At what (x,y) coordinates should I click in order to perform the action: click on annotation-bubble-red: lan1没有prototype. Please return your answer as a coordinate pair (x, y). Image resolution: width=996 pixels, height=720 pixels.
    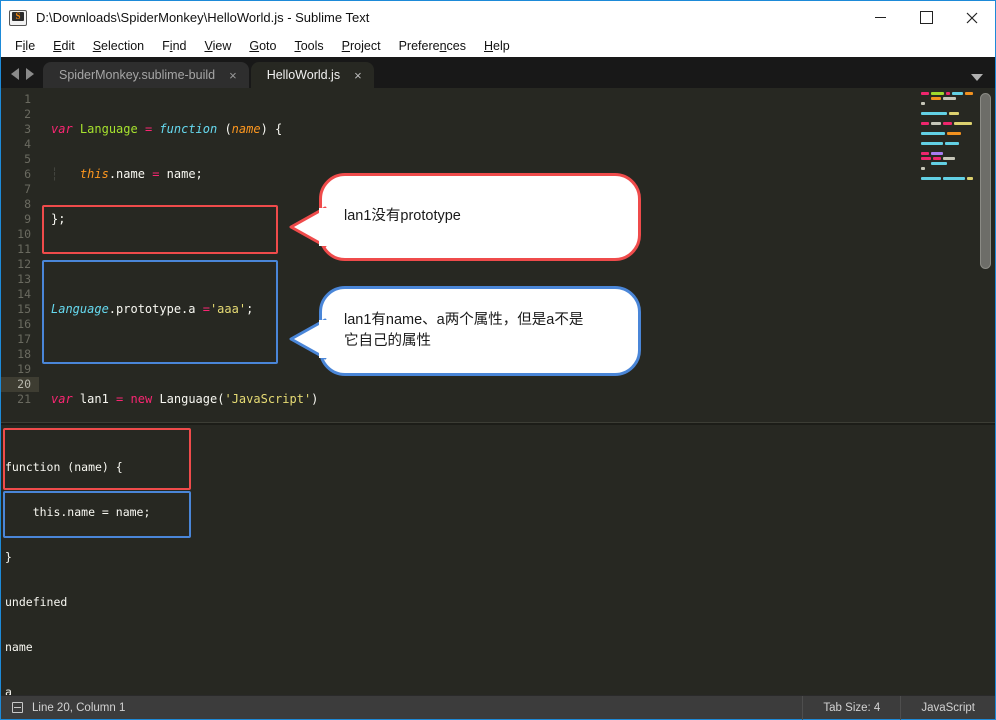
    Looking at the image, I should click on (480, 217).